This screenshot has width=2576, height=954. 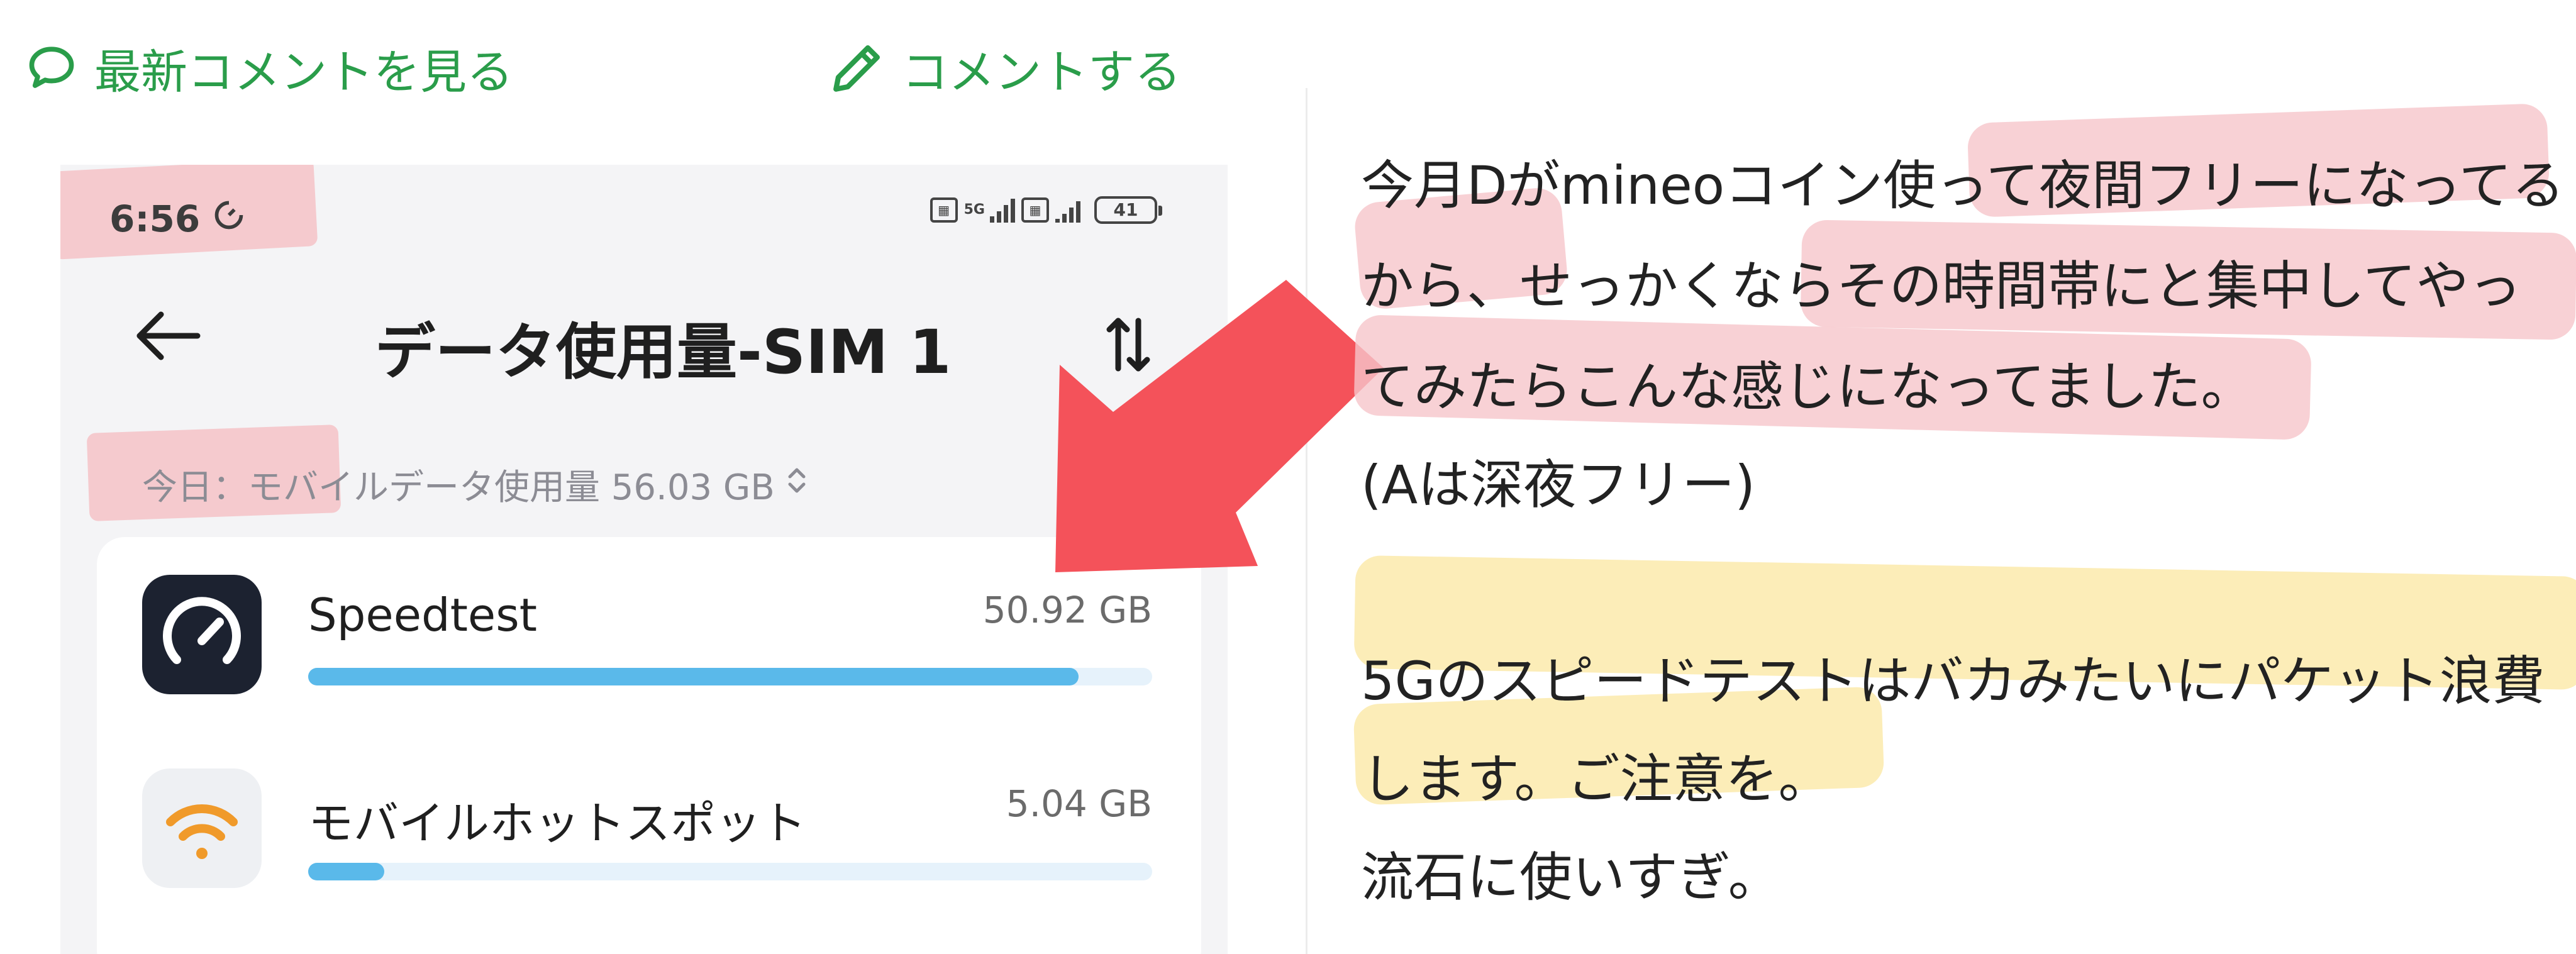 I want to click on sim2-icon: ▦, so click(x=1035, y=210).